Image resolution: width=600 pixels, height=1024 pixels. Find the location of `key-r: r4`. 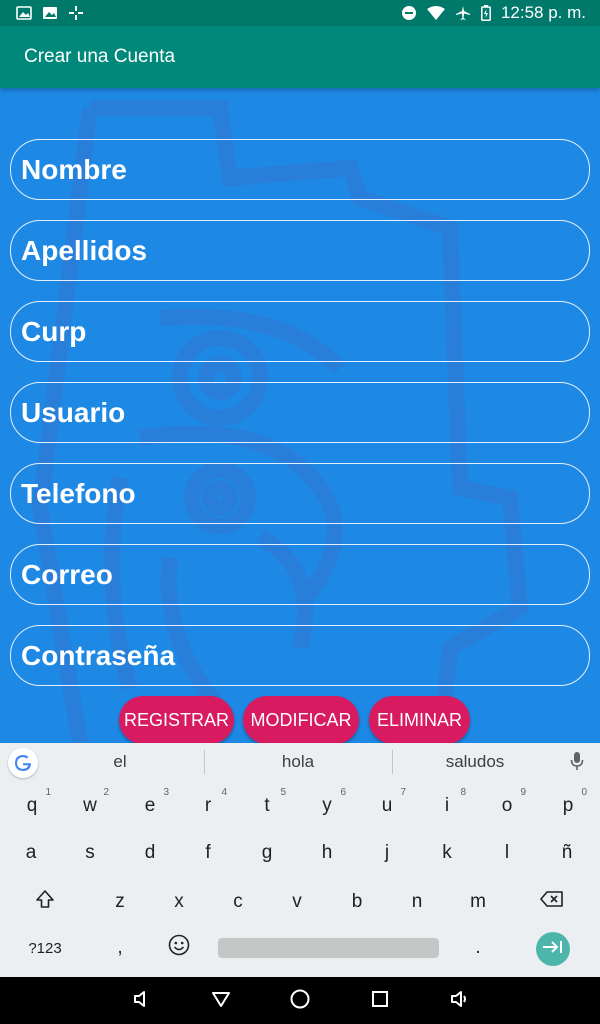

key-r: r4 is located at coordinates (208, 806).